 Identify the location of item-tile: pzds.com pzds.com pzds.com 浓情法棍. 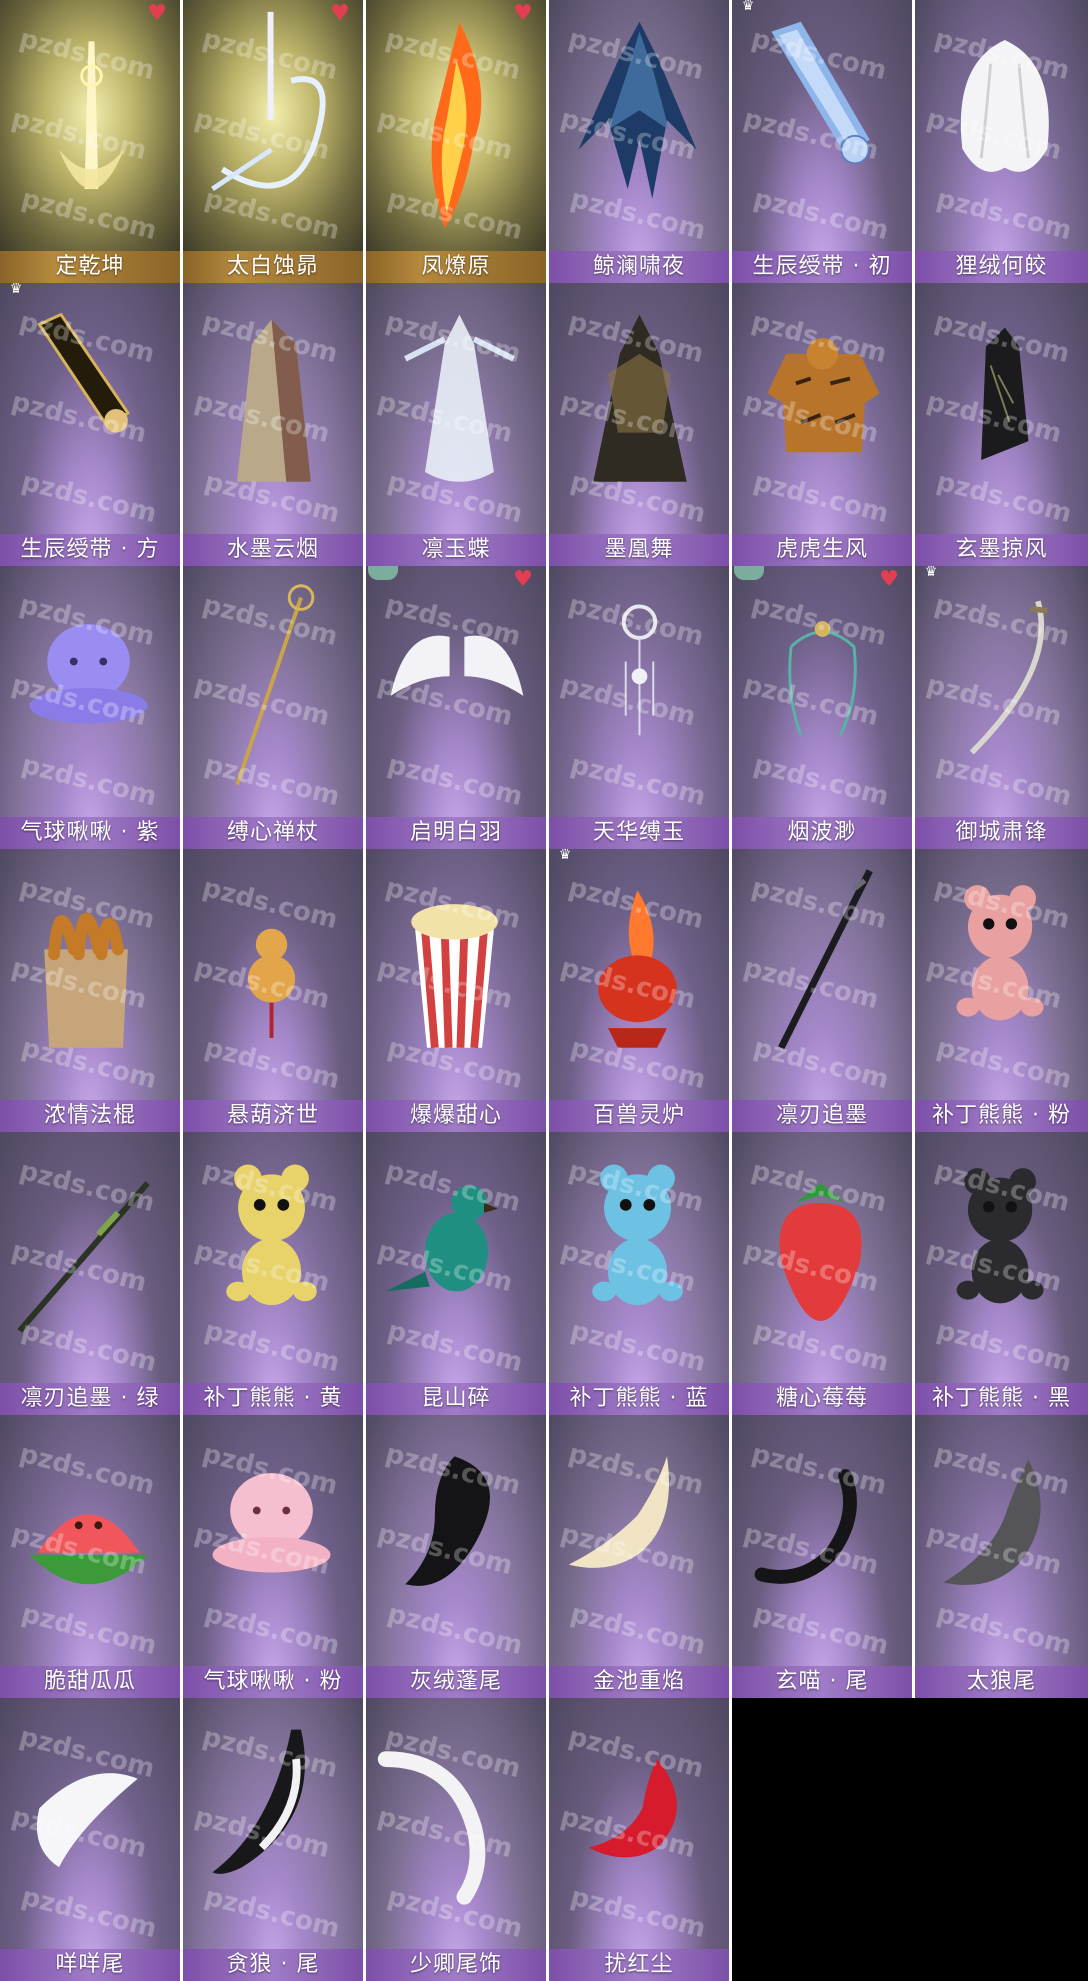
(91, 990).